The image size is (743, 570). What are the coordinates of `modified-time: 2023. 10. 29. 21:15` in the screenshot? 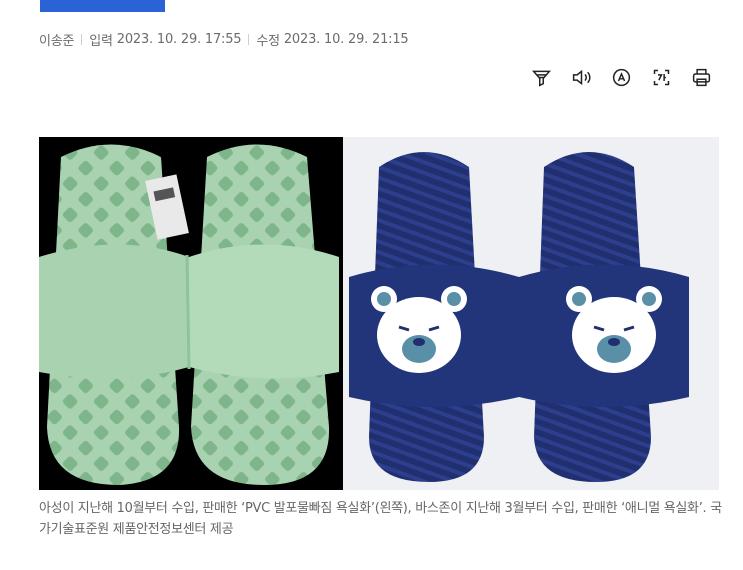 It's located at (346, 39).